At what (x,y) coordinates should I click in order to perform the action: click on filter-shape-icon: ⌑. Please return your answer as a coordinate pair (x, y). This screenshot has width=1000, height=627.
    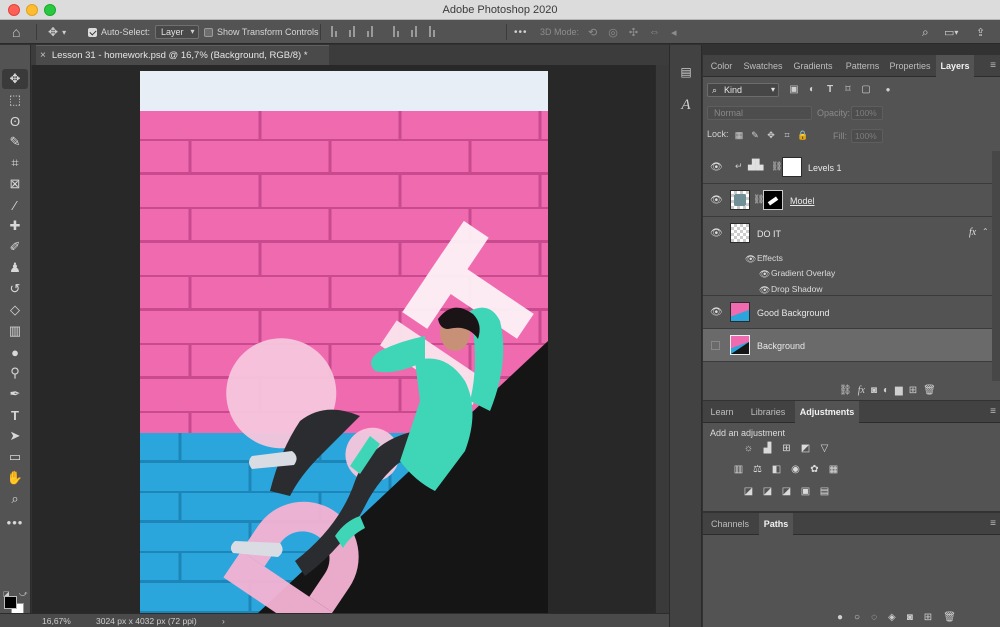
    Looking at the image, I should click on (848, 90).